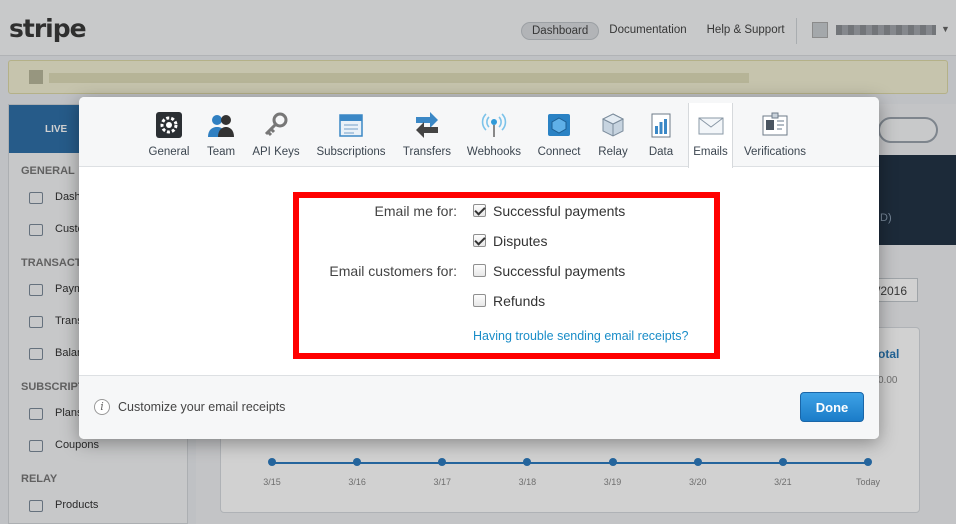  I want to click on envelope-icon, so click(710, 126).